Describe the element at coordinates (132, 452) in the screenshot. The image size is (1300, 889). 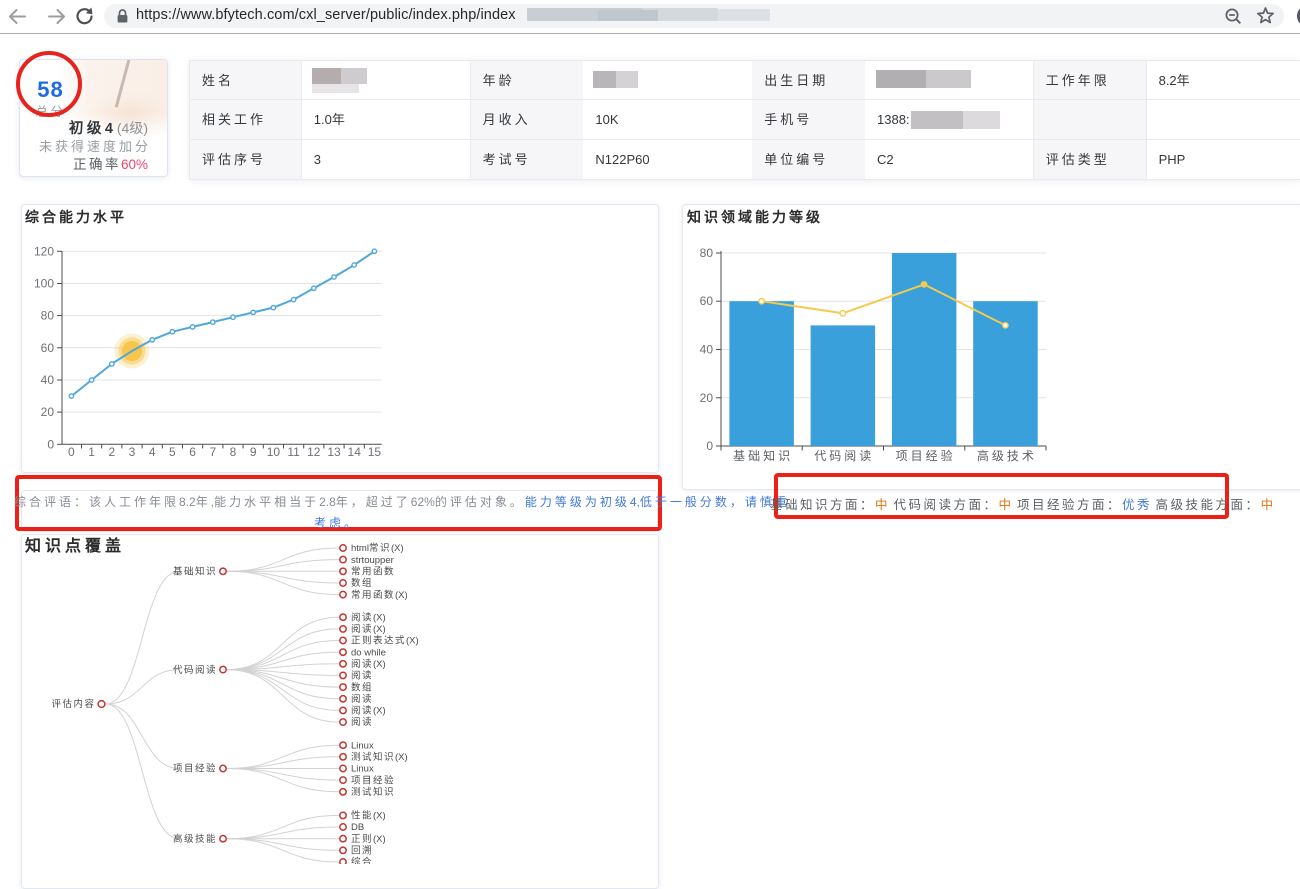
I see `svg-text: 3` at that location.